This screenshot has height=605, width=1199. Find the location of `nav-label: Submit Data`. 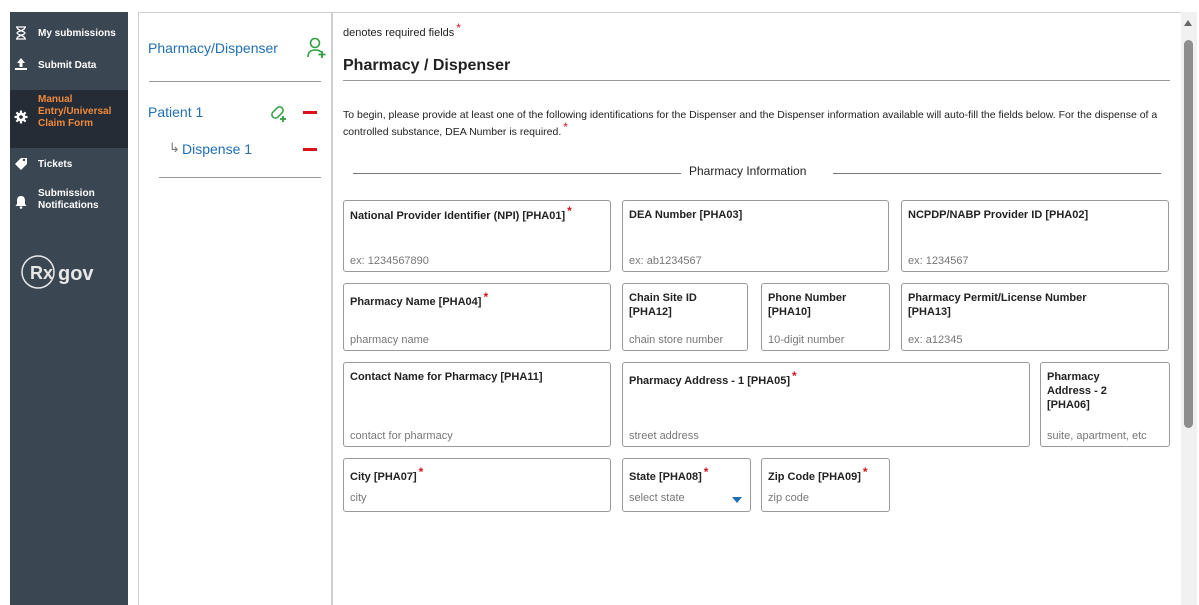

nav-label: Submit Data is located at coordinates (67, 65).